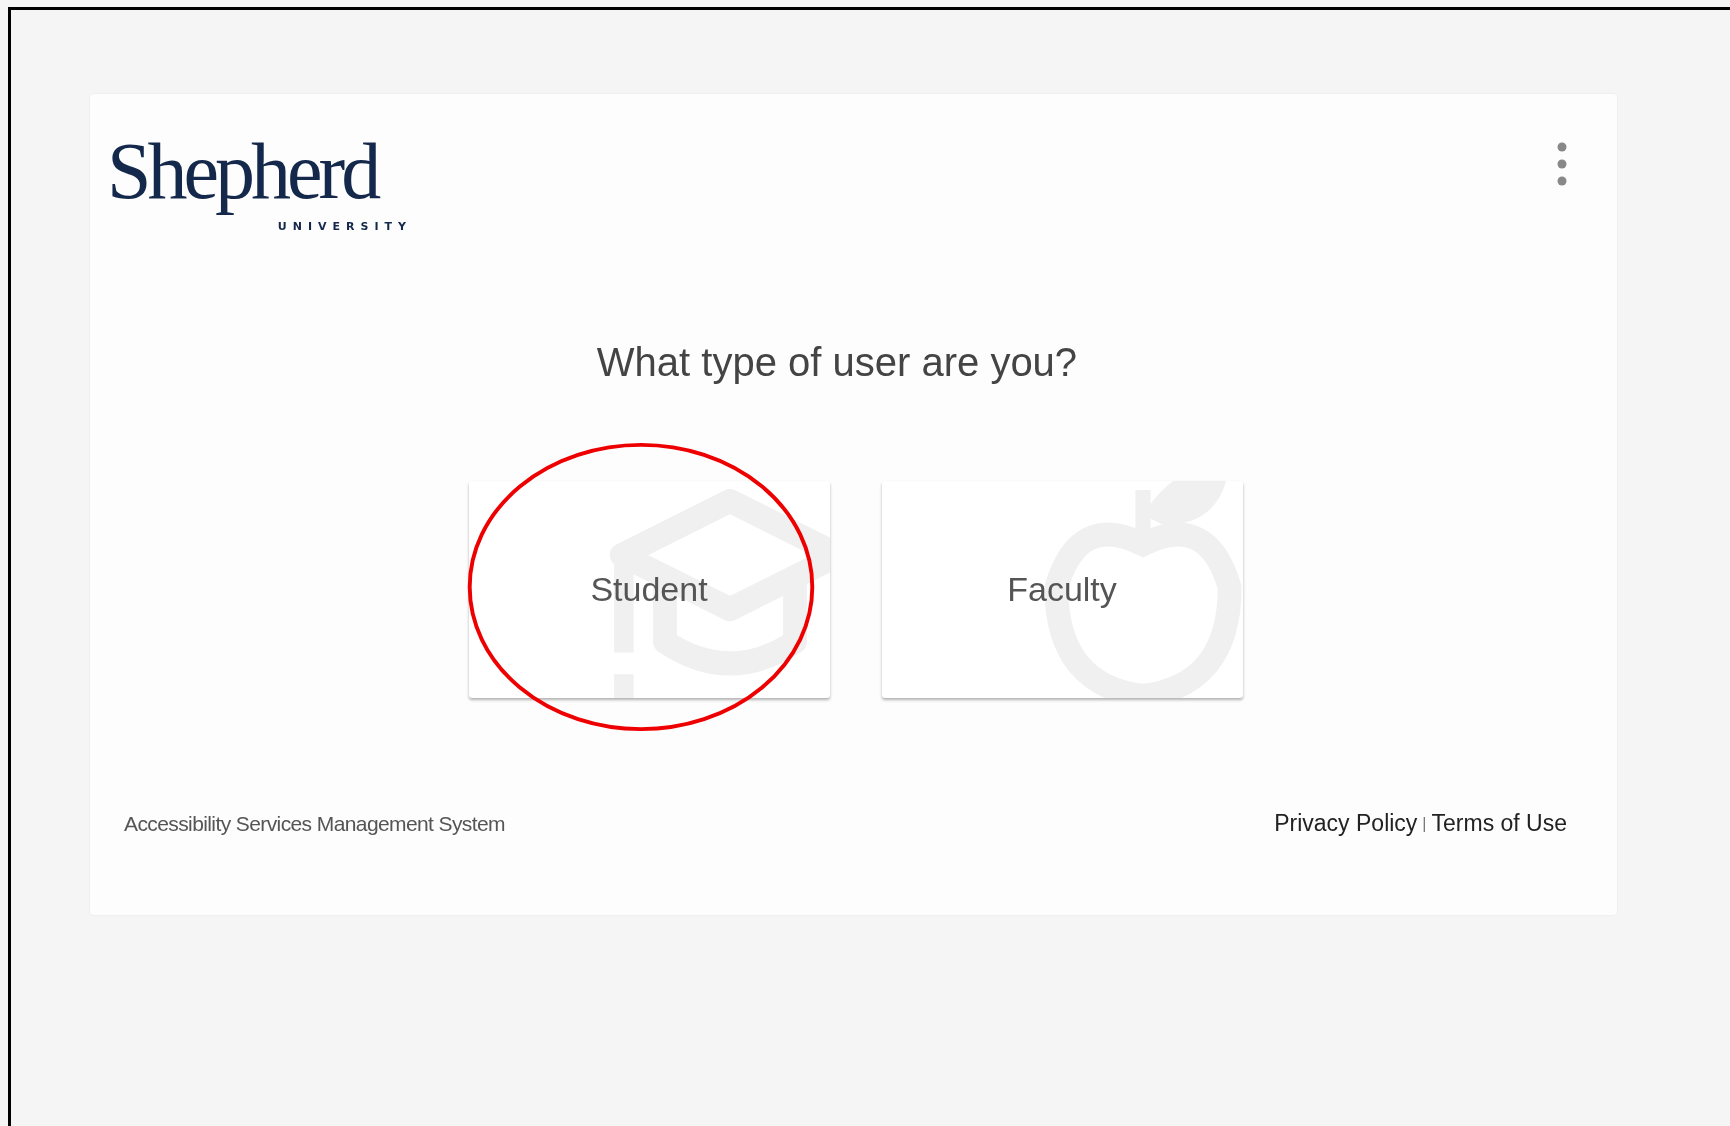 This screenshot has width=1730, height=1126. Describe the element at coordinates (649, 589) in the screenshot. I see `user-type-button: Student` at that location.